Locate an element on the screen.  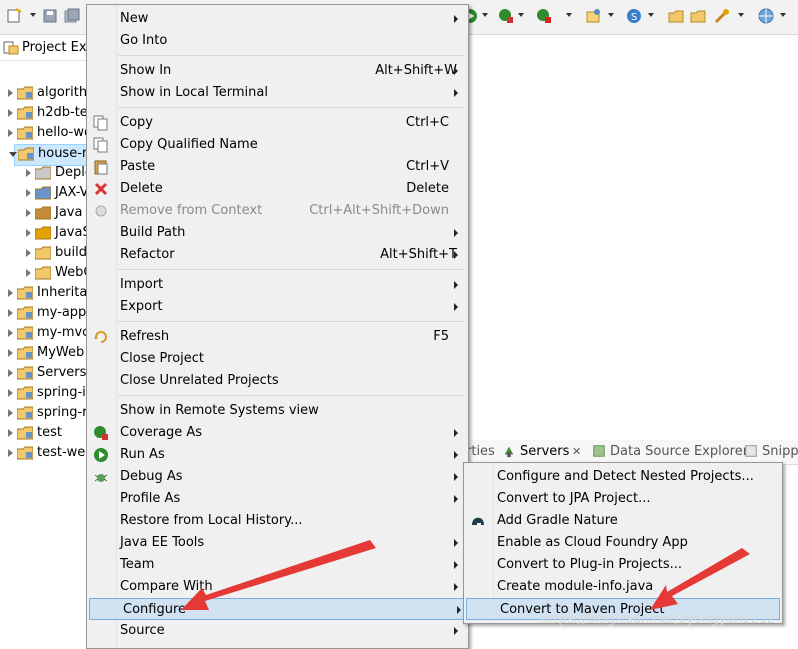
menu-item-label: Copy is located at coordinates (136, 122).